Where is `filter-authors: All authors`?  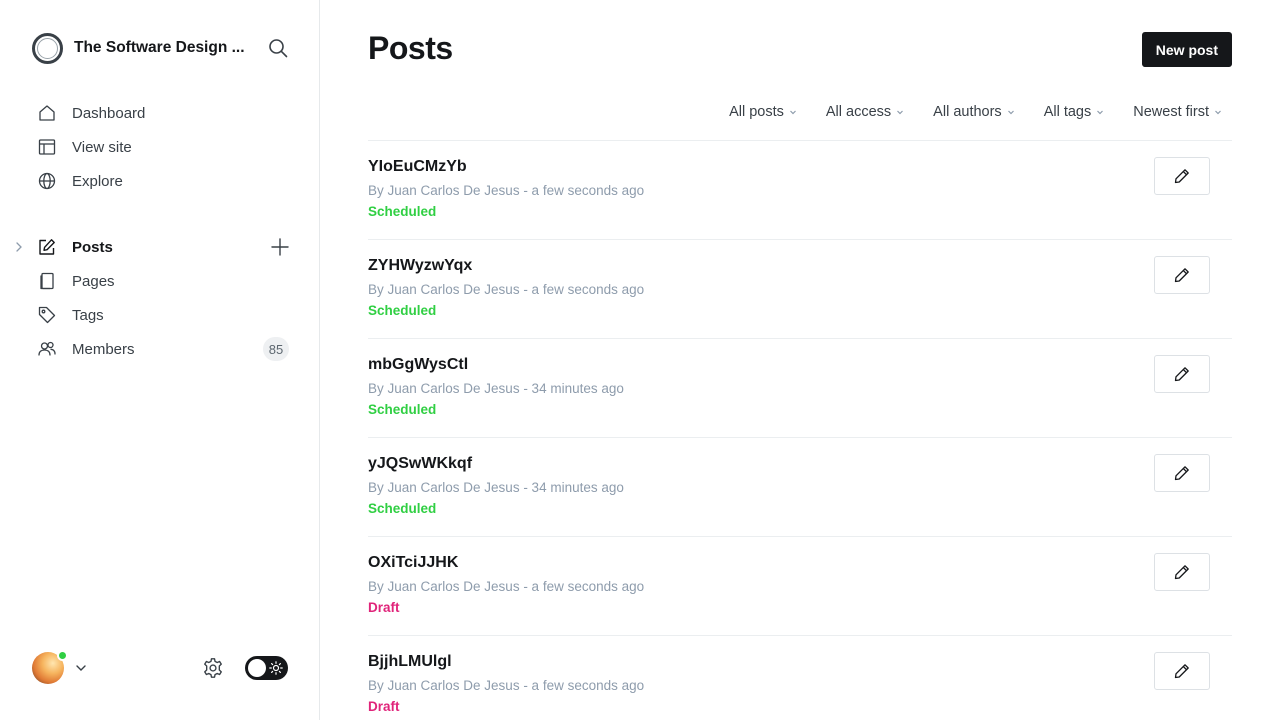
filter-authors: All authors is located at coordinates (974, 112).